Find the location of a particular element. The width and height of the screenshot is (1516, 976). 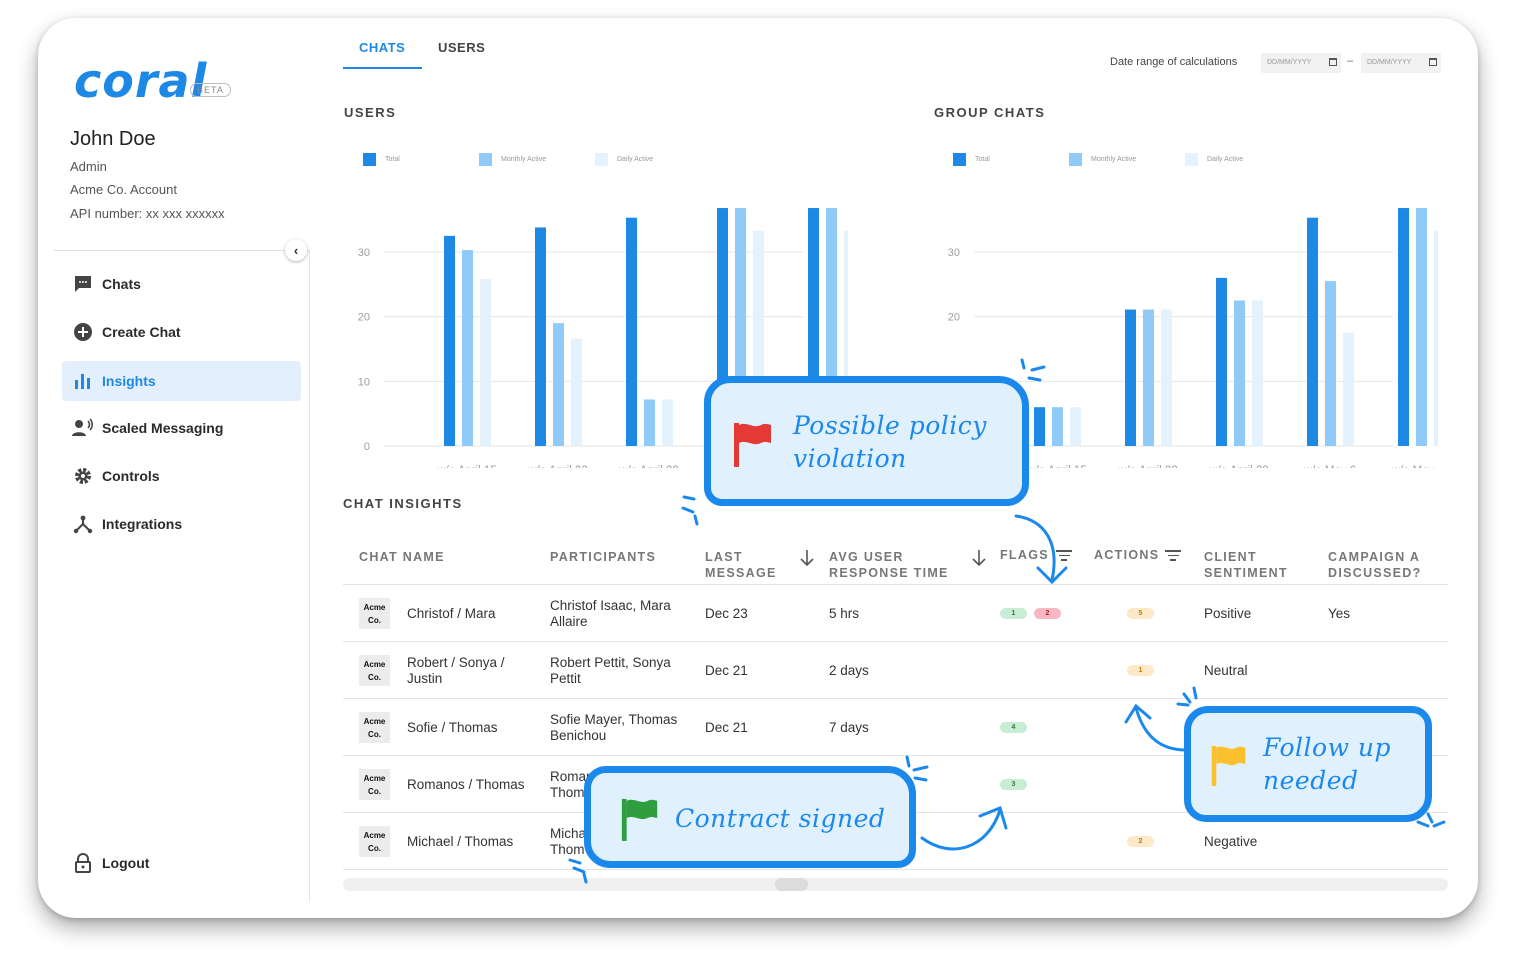

sidebar-item-insights: Insights is located at coordinates (181, 381).